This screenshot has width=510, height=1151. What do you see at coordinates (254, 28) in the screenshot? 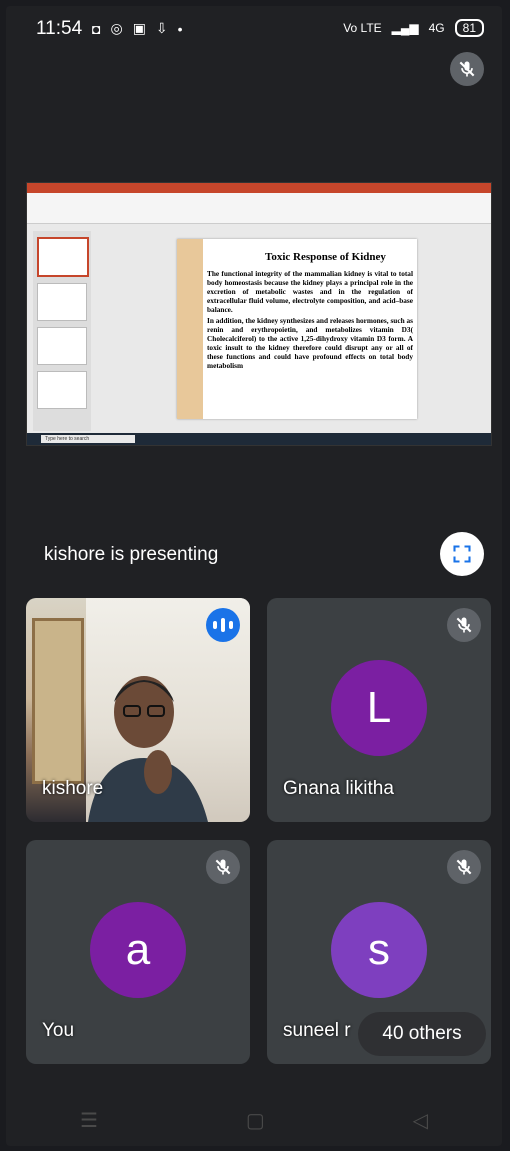
I see `status-bar: 11:54 ◘ ◎ ▣ ⇩ • Vo LTE ▂▄▆ 4G 81` at bounding box center [254, 28].